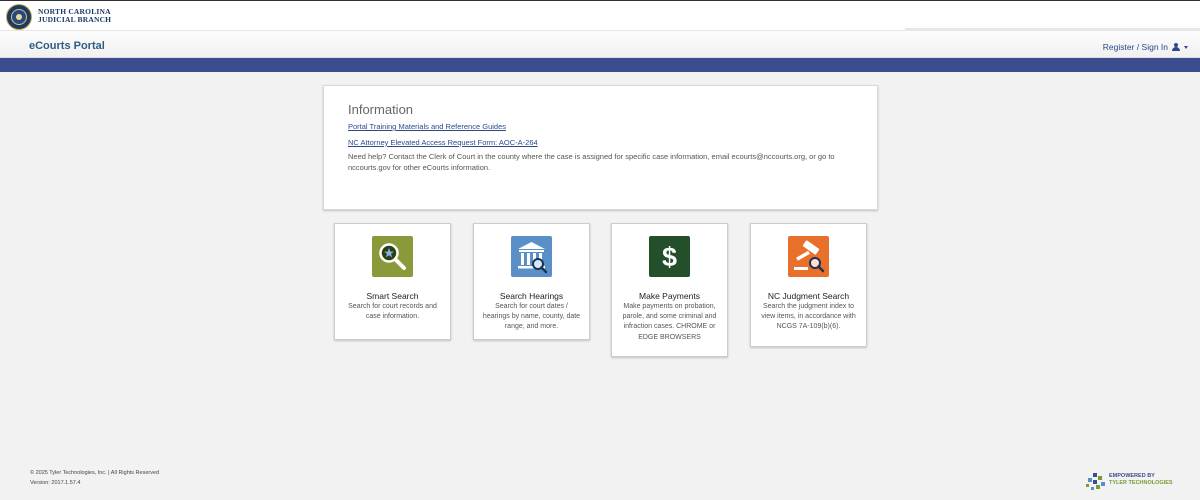 The image size is (1200, 500). I want to click on signin-label: Register / Sign In, so click(1135, 47).